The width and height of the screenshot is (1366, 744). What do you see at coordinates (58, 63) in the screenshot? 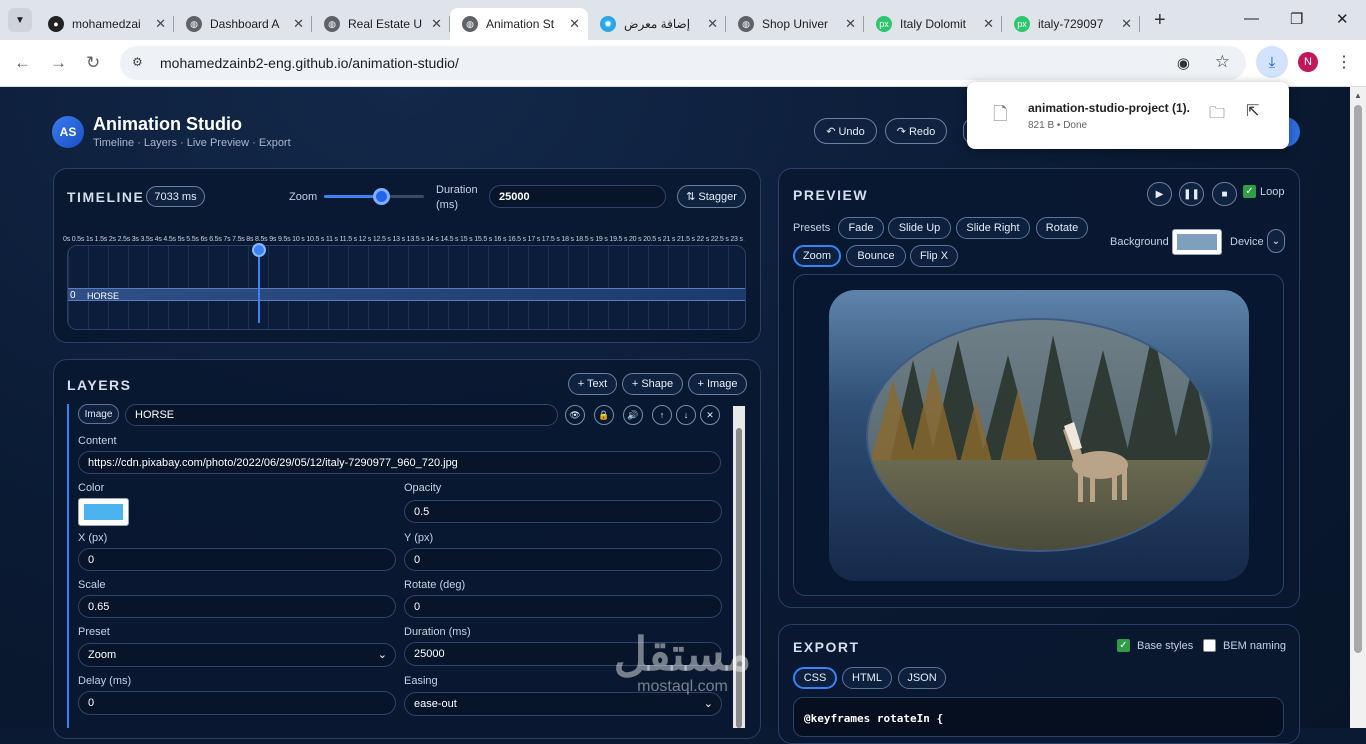
I see `forward-icon: →` at bounding box center [58, 63].